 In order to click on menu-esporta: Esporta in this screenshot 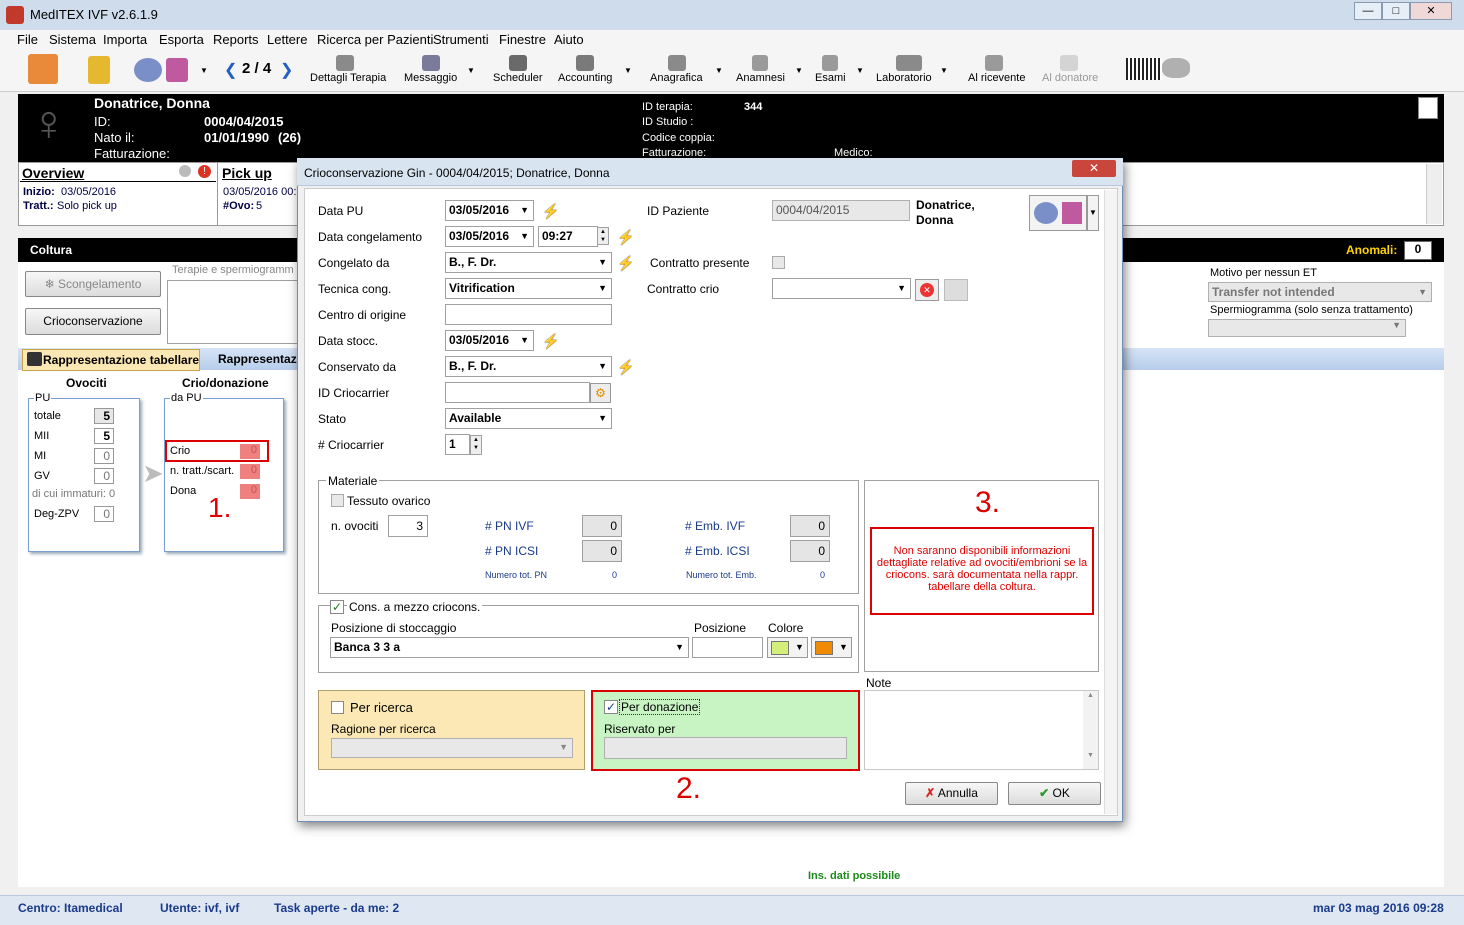, I will do `click(181, 39)`.